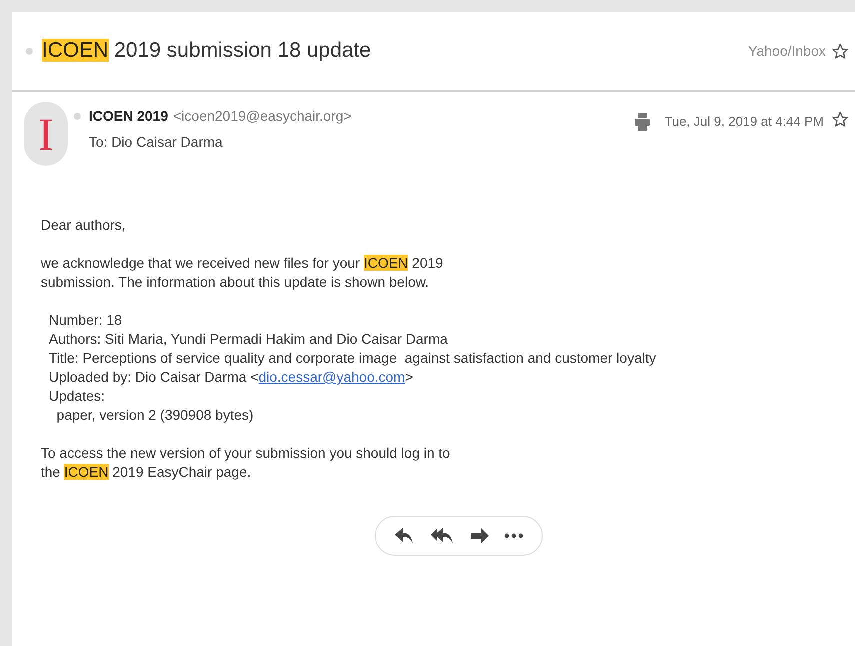 This screenshot has height=646, width=855. I want to click on message-line: we acknowledge that we received new files for your ICOEN 2019, so click(242, 263).